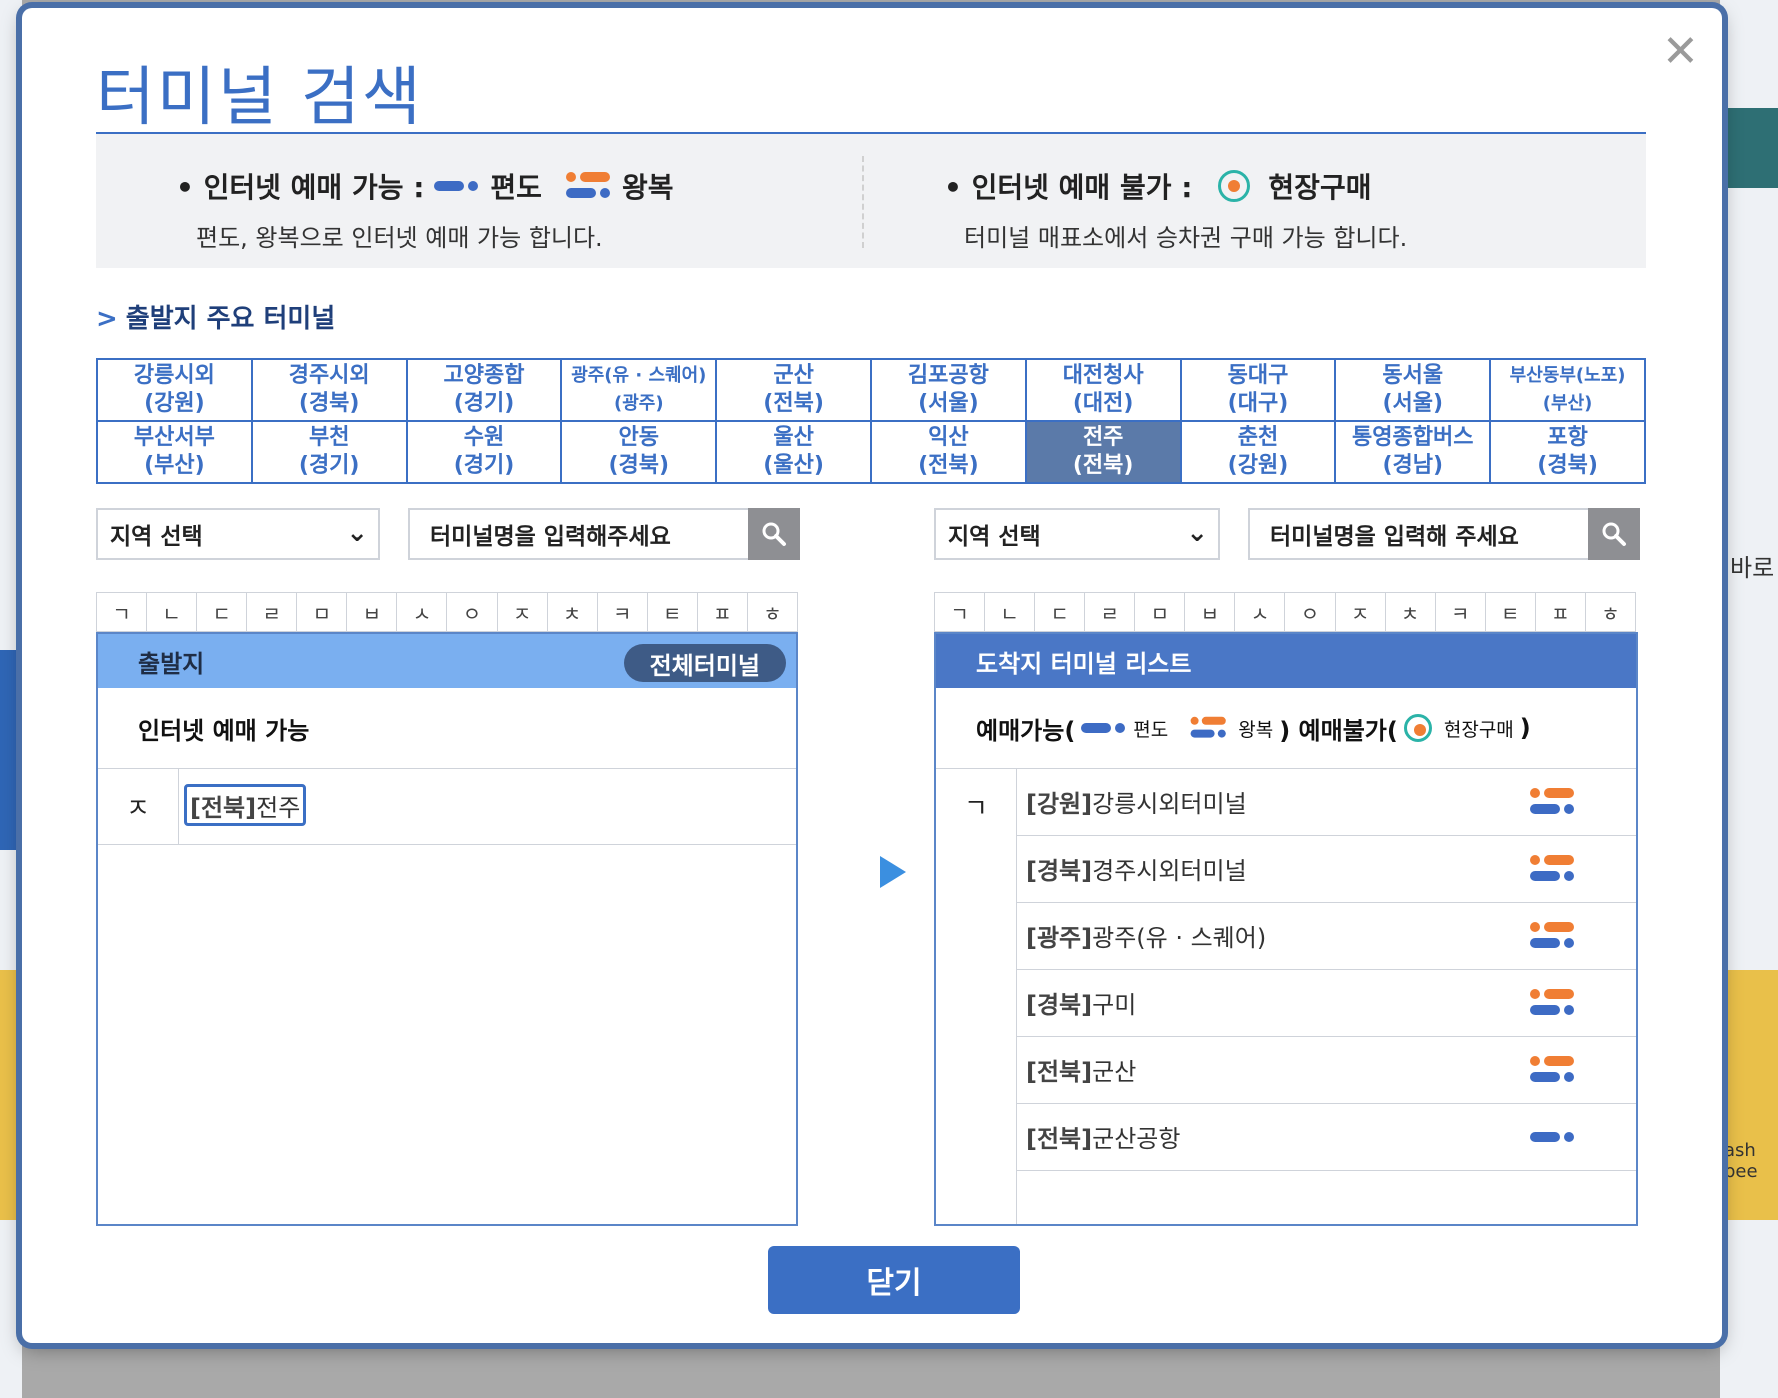  What do you see at coordinates (894, 1280) in the screenshot?
I see `close-button: 닫기` at bounding box center [894, 1280].